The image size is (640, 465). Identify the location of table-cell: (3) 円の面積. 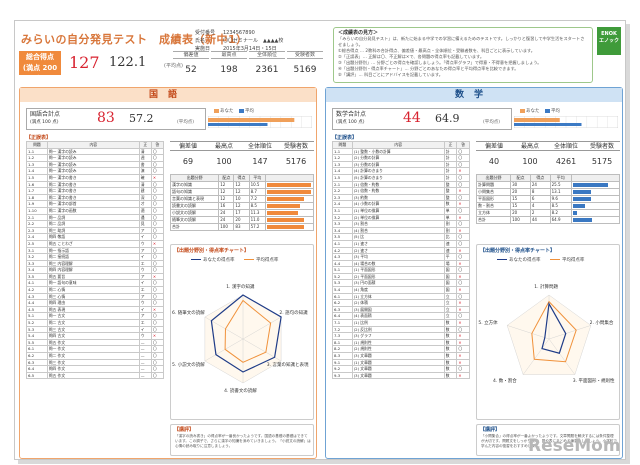
(398, 283).